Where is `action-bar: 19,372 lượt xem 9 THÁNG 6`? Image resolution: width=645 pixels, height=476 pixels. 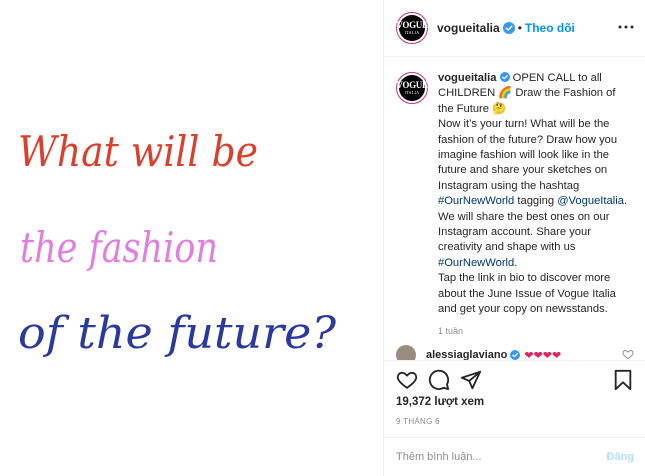
action-bar: 19,372 lượt xem 9 THÁNG 6 is located at coordinates (514, 404).